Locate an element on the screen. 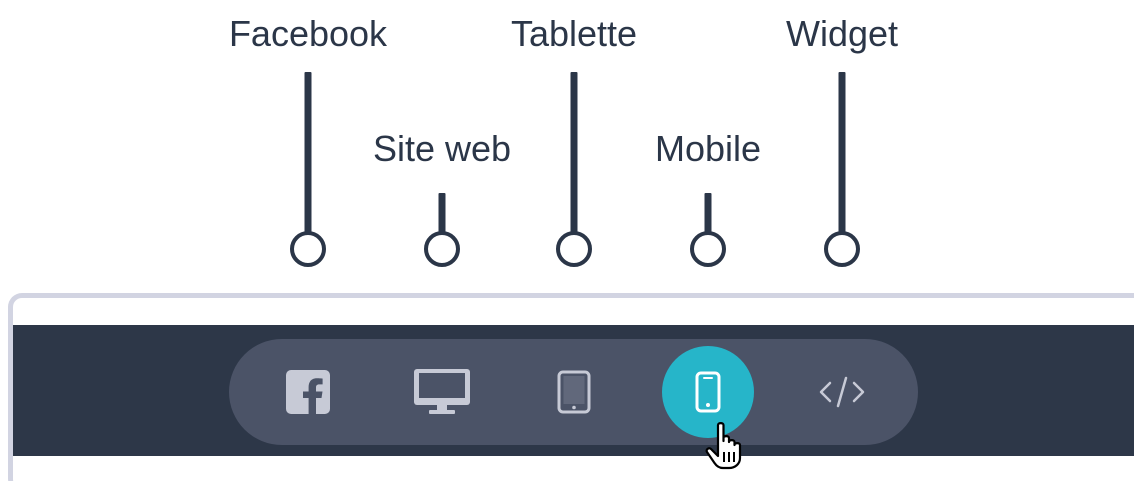 This screenshot has width=1134, height=481. callout-label-facebook: Facebook is located at coordinates (308, 33).